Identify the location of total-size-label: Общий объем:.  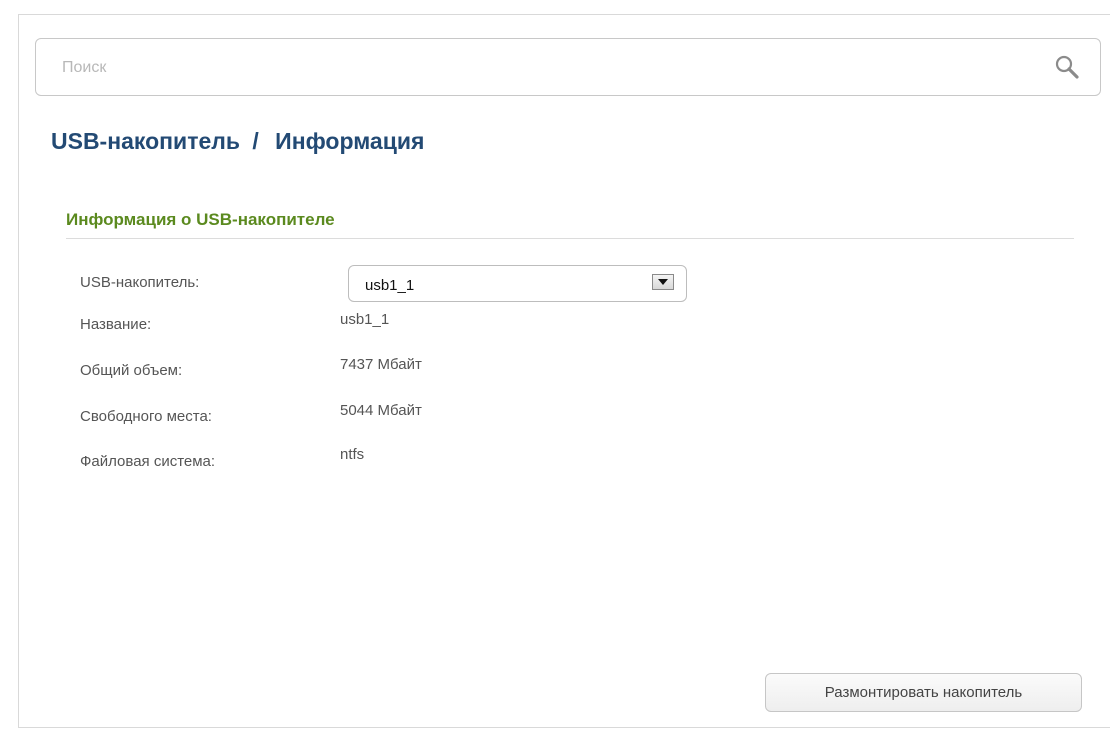
(131, 370).